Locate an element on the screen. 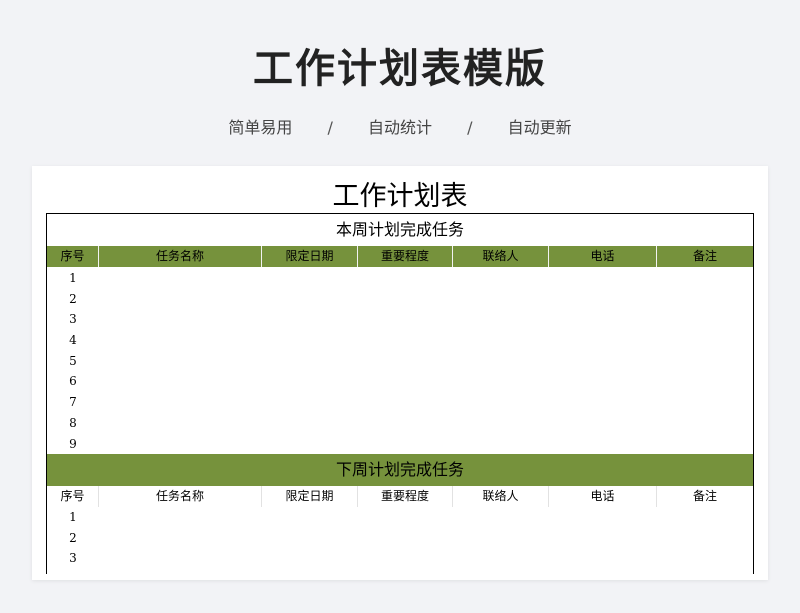 The width and height of the screenshot is (800, 613). banner-title: 工作计划表模版 is located at coordinates (400, 69).